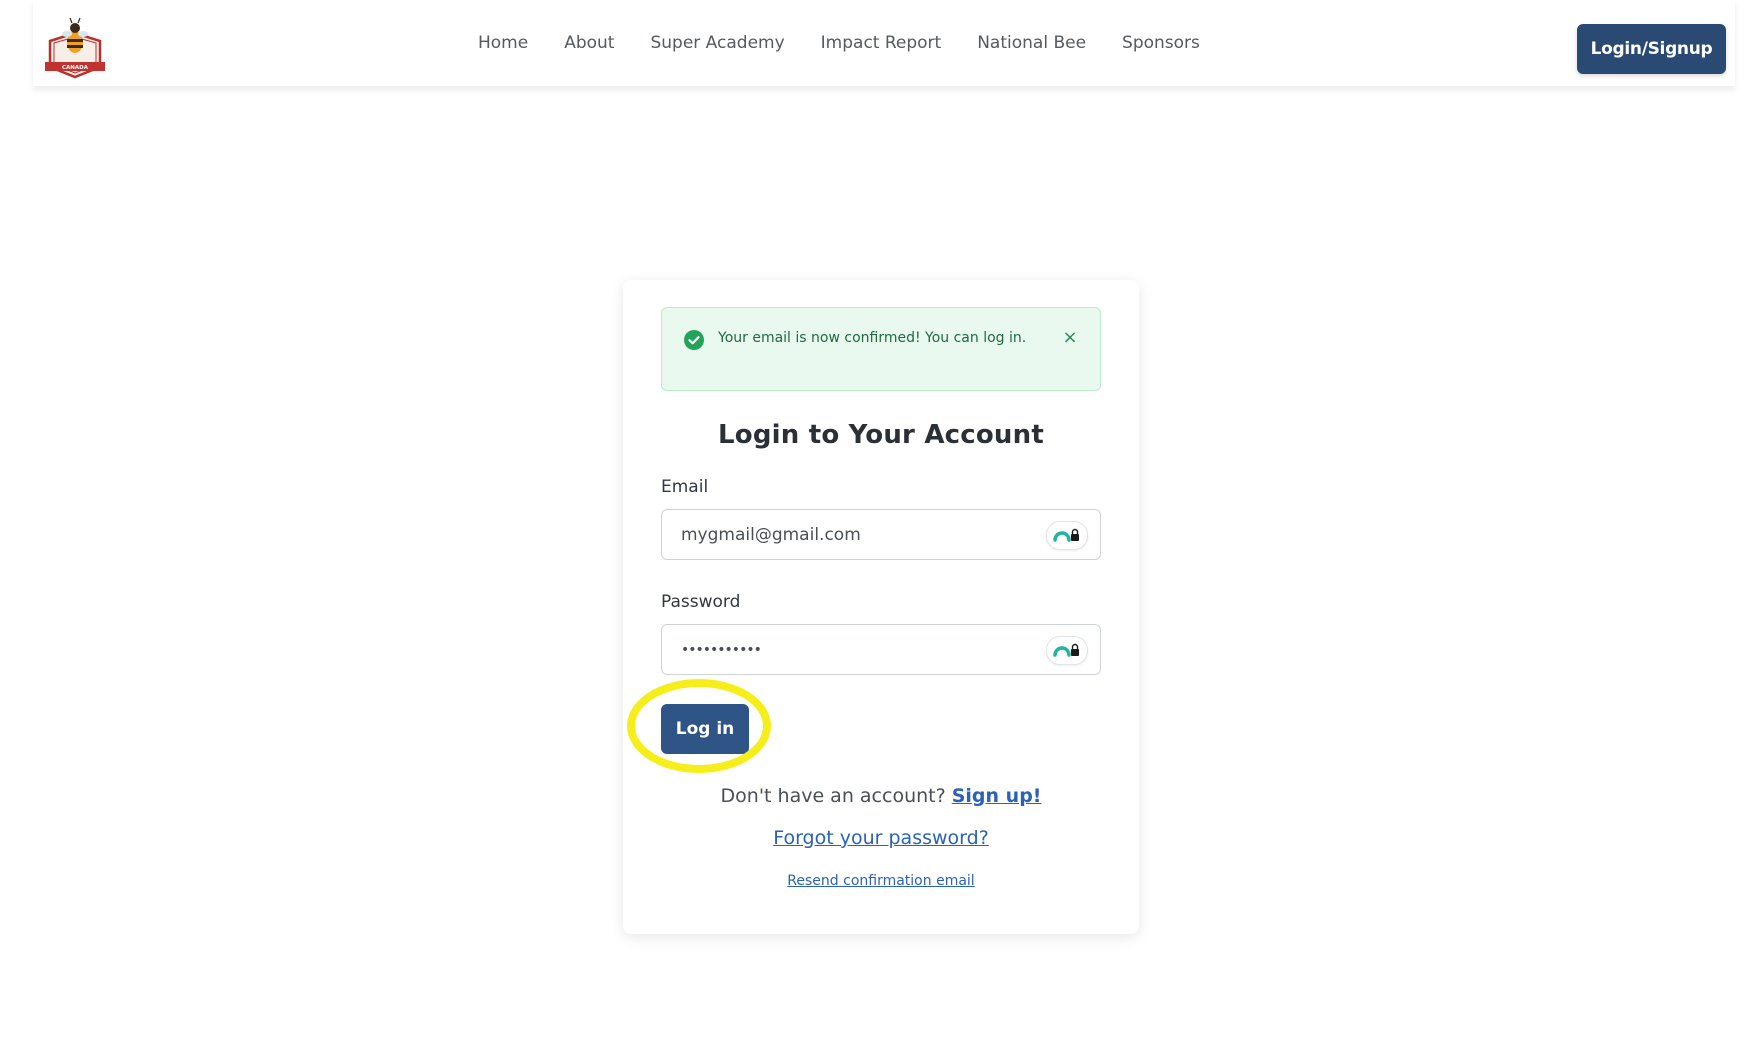  Describe the element at coordinates (503, 43) in the screenshot. I see `nav-home: Home` at that location.